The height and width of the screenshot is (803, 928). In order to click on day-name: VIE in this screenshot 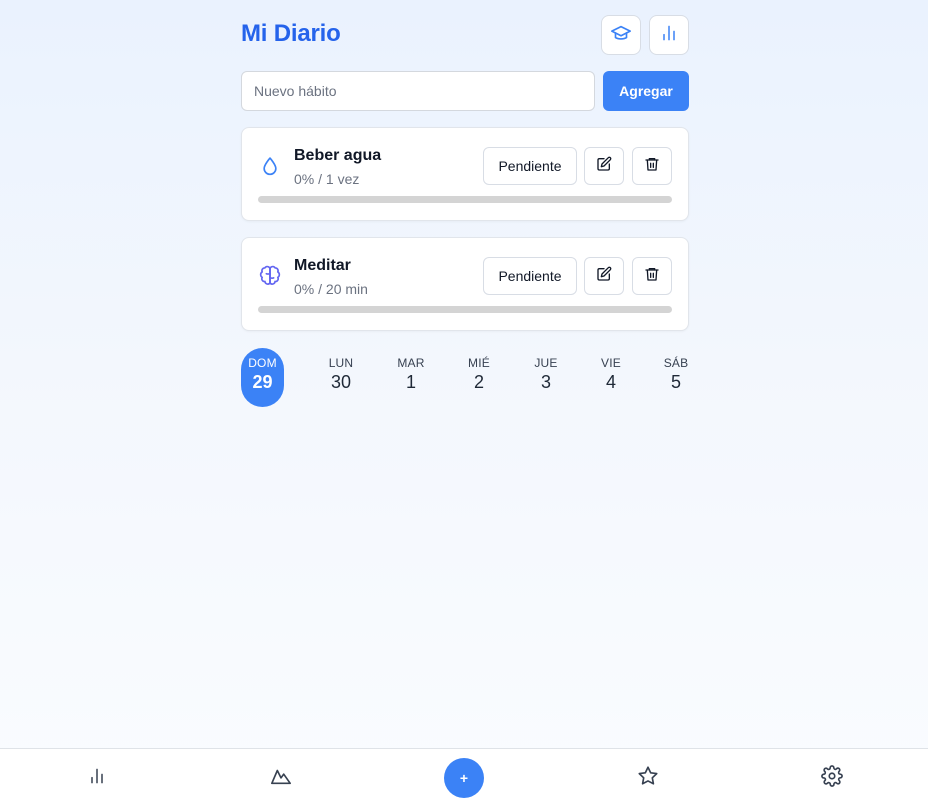, I will do `click(611, 363)`.